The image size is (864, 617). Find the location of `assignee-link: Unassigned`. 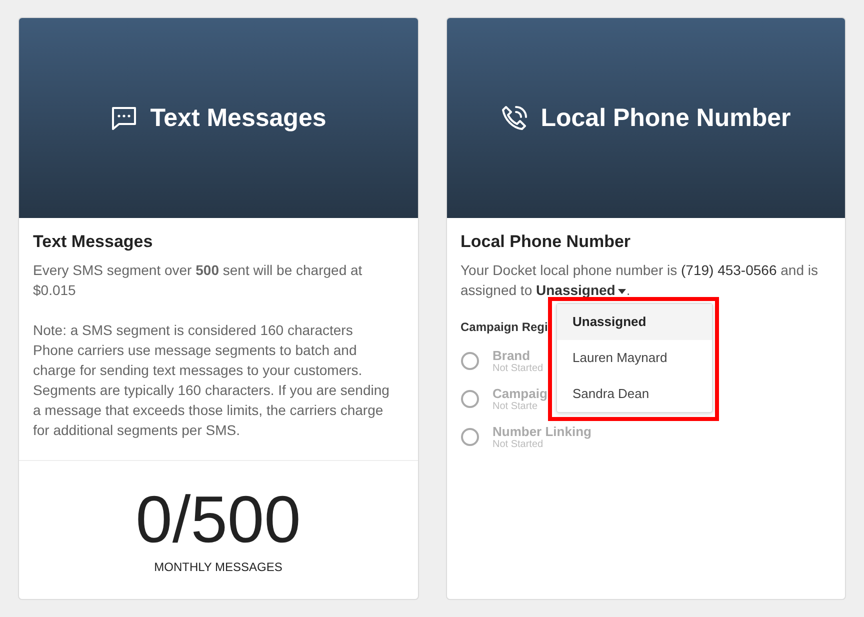

assignee-link: Unassigned is located at coordinates (581, 290).